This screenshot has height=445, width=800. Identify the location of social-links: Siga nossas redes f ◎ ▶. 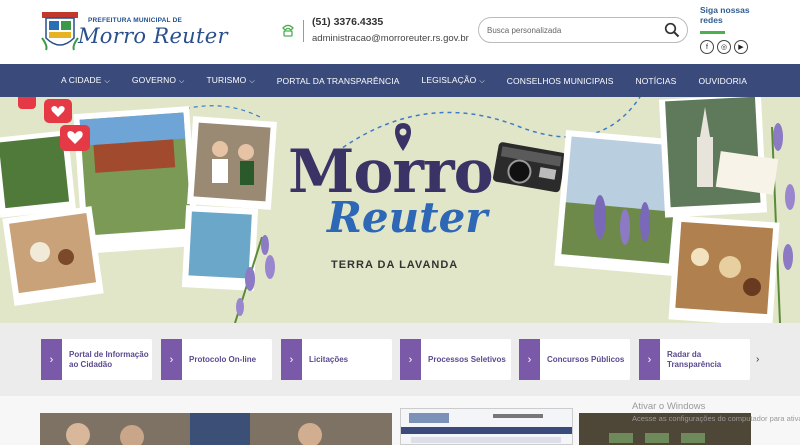
(735, 33).